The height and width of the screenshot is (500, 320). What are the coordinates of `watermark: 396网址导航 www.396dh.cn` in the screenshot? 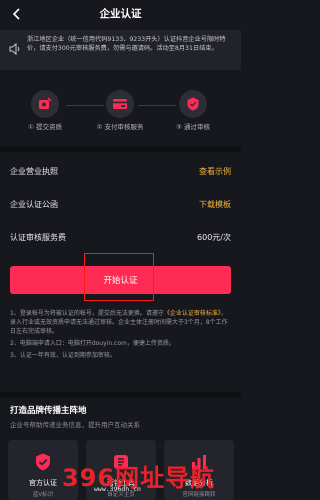 It's located at (148, 478).